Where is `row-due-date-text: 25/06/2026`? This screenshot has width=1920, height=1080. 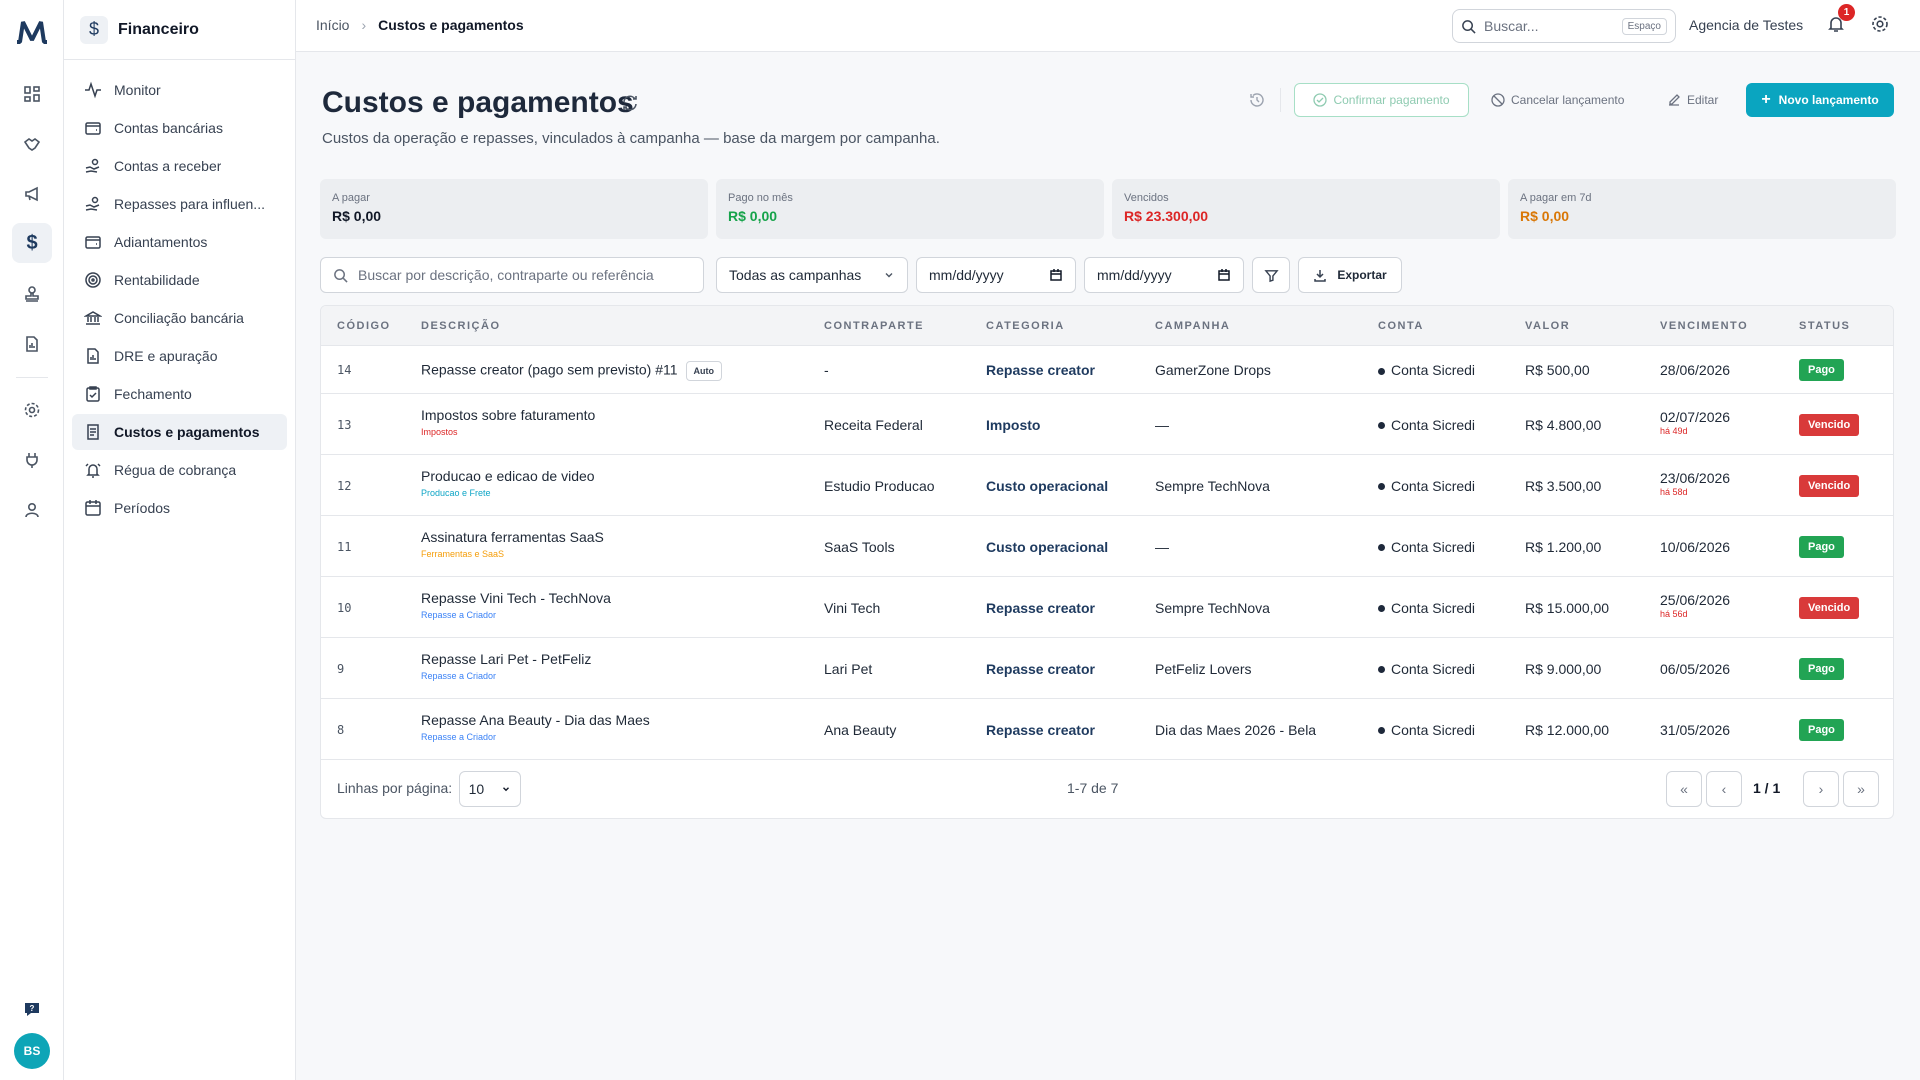
row-due-date-text: 25/06/2026 is located at coordinates (1695, 599).